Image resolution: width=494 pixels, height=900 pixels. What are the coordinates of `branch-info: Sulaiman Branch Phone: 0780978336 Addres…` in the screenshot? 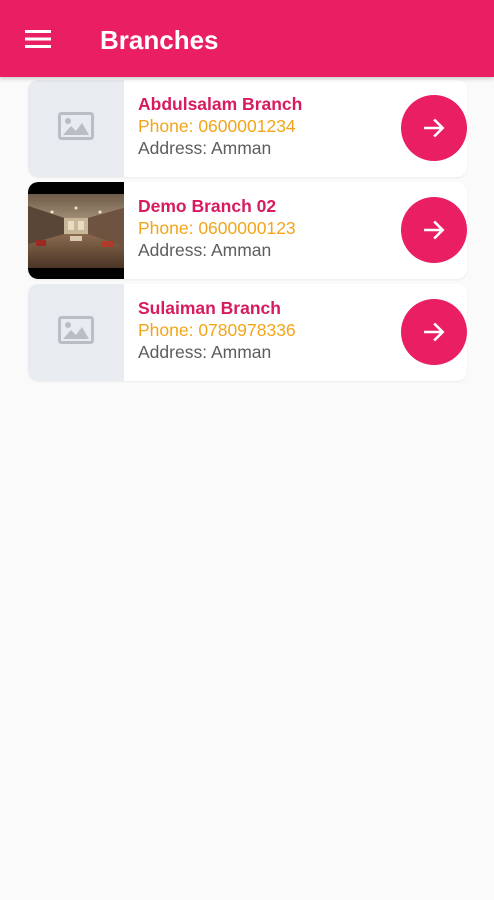 It's located at (217, 330).